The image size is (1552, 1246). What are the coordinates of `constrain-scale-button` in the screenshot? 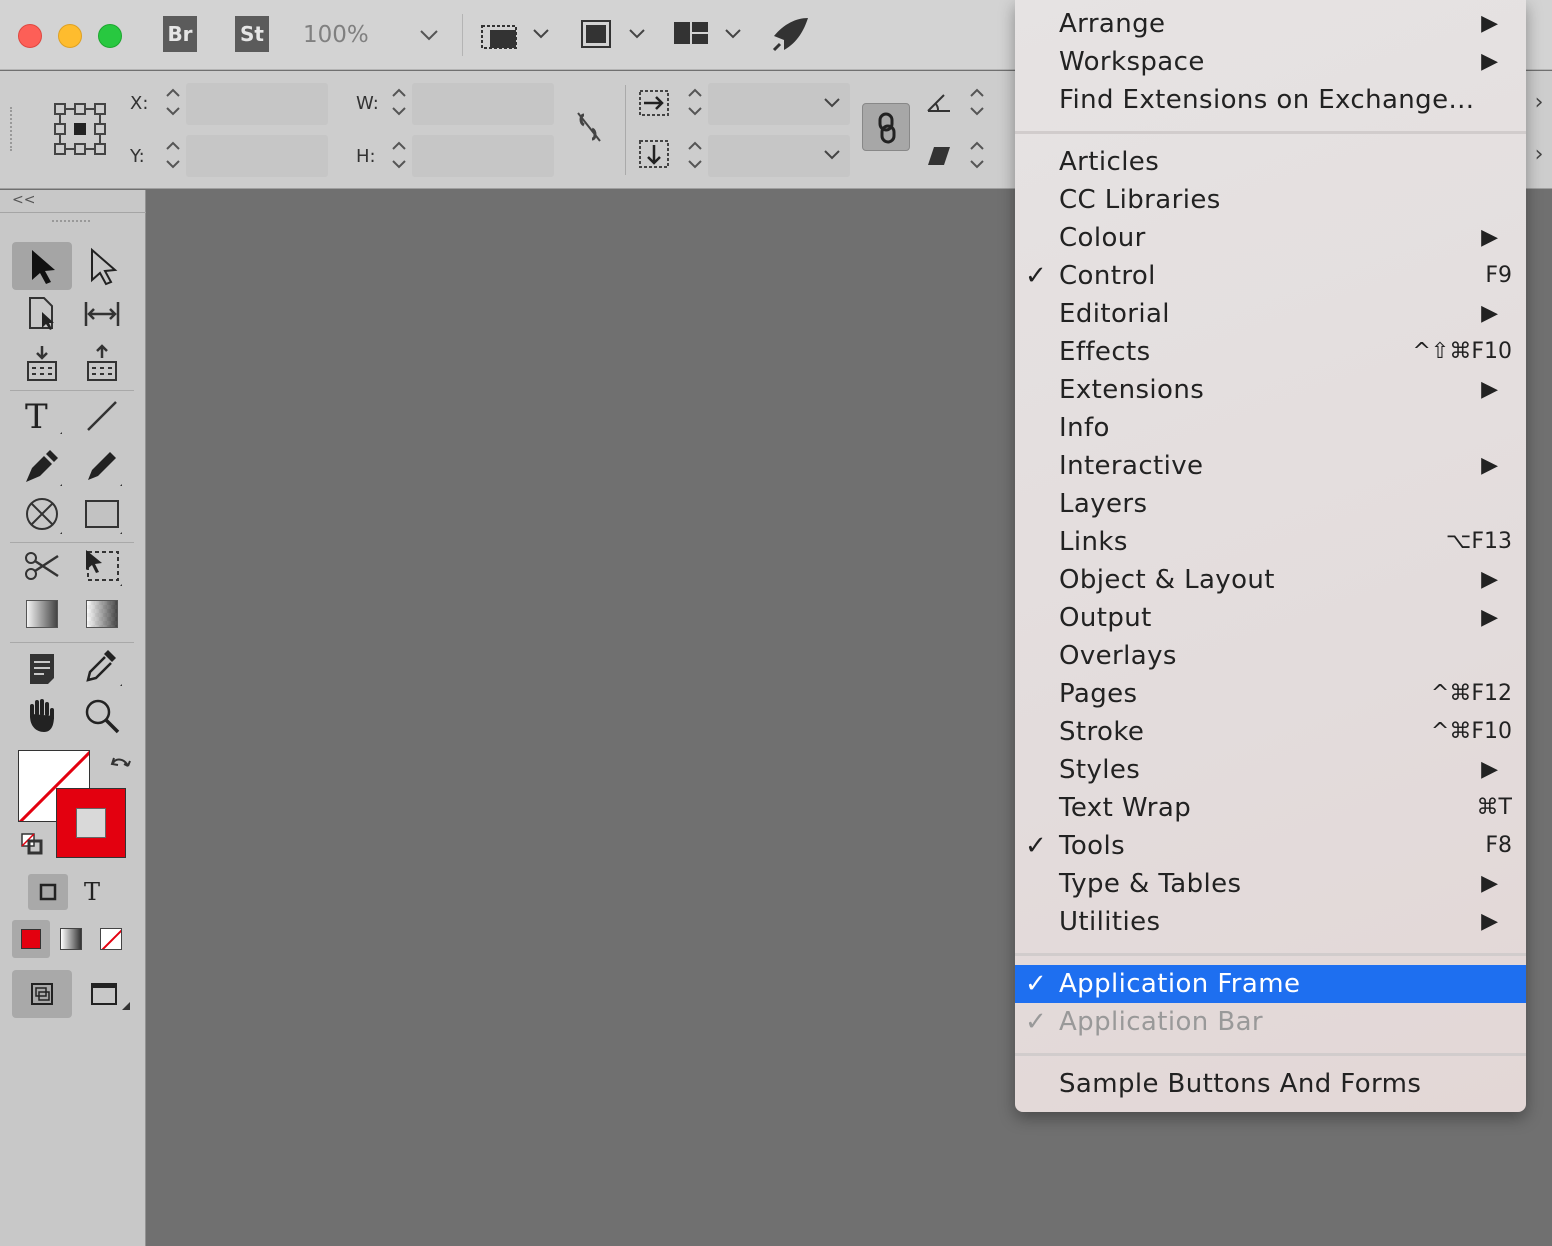 It's located at (886, 127).